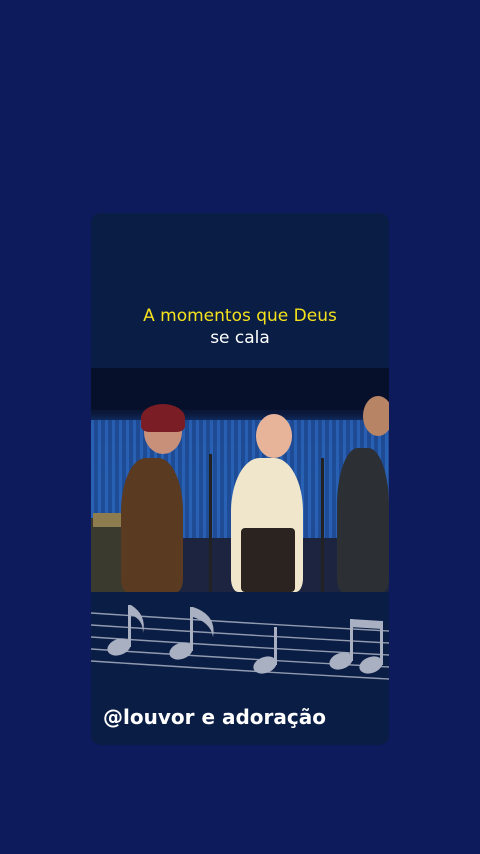  What do you see at coordinates (240, 327) in the screenshot?
I see `caption: A momentos que Deus se cala` at bounding box center [240, 327].